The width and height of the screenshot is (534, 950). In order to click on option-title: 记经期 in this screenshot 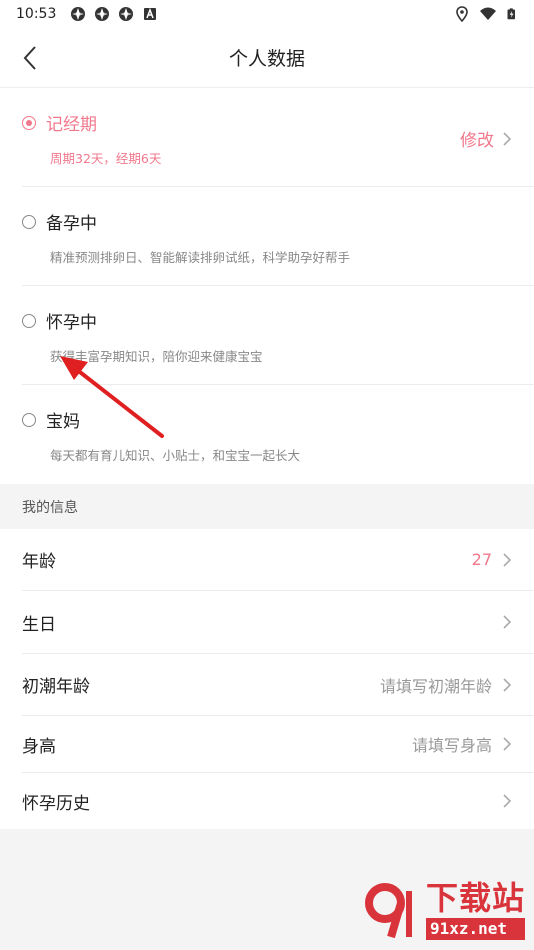, I will do `click(71, 125)`.